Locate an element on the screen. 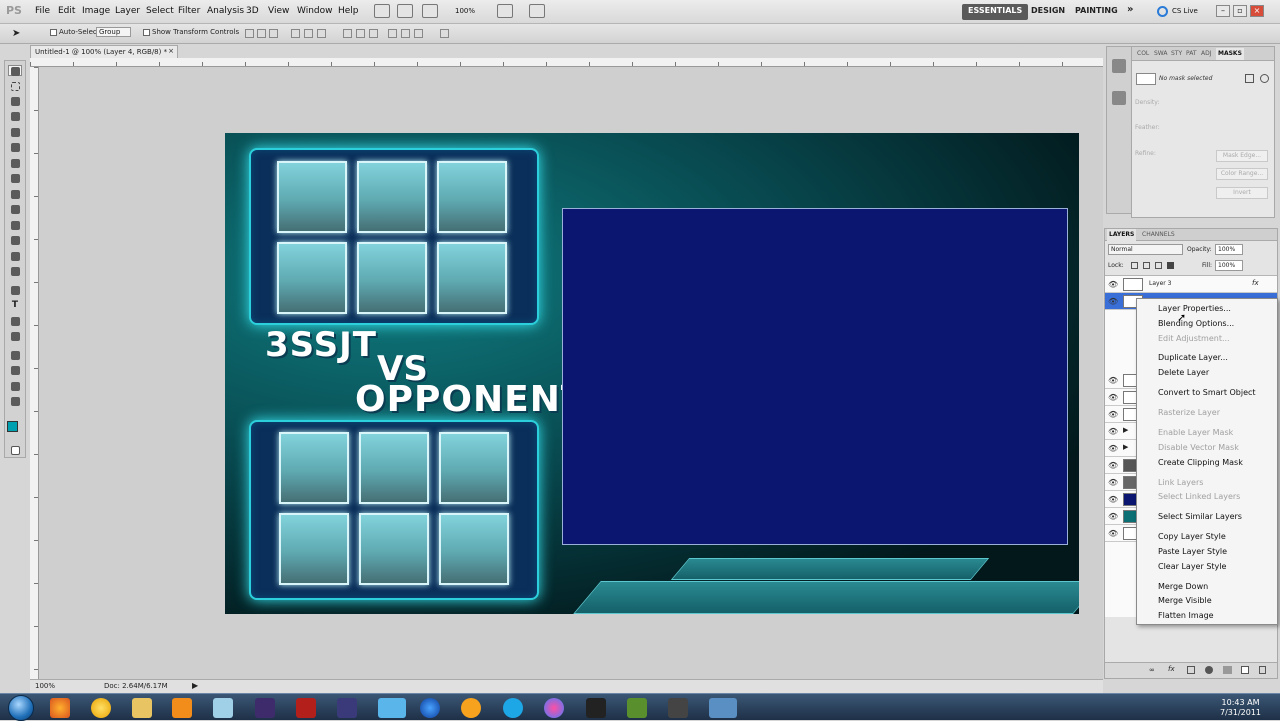  menu-item-copy-layer-style: Copy Layer Style is located at coordinates (1192, 536).